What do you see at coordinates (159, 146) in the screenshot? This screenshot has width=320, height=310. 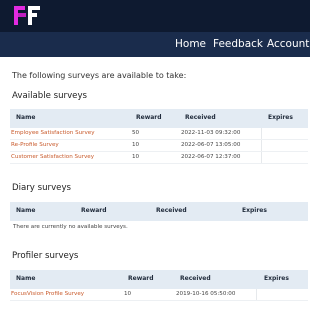 I see `table-row: Re-Profile Survey 10 2022-06-07 13:05:00` at bounding box center [159, 146].